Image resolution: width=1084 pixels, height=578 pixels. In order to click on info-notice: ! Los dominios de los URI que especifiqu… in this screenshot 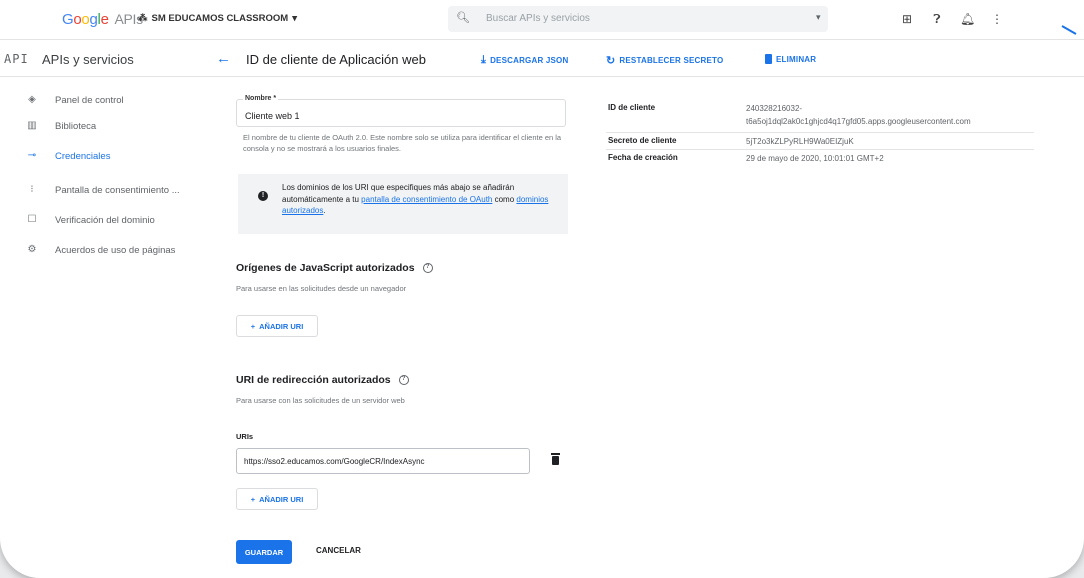, I will do `click(403, 204)`.